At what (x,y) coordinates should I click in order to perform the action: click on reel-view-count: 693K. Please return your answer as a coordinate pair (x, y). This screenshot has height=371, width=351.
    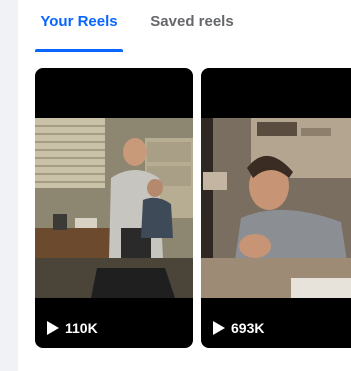
    Looking at the image, I should click on (238, 328).